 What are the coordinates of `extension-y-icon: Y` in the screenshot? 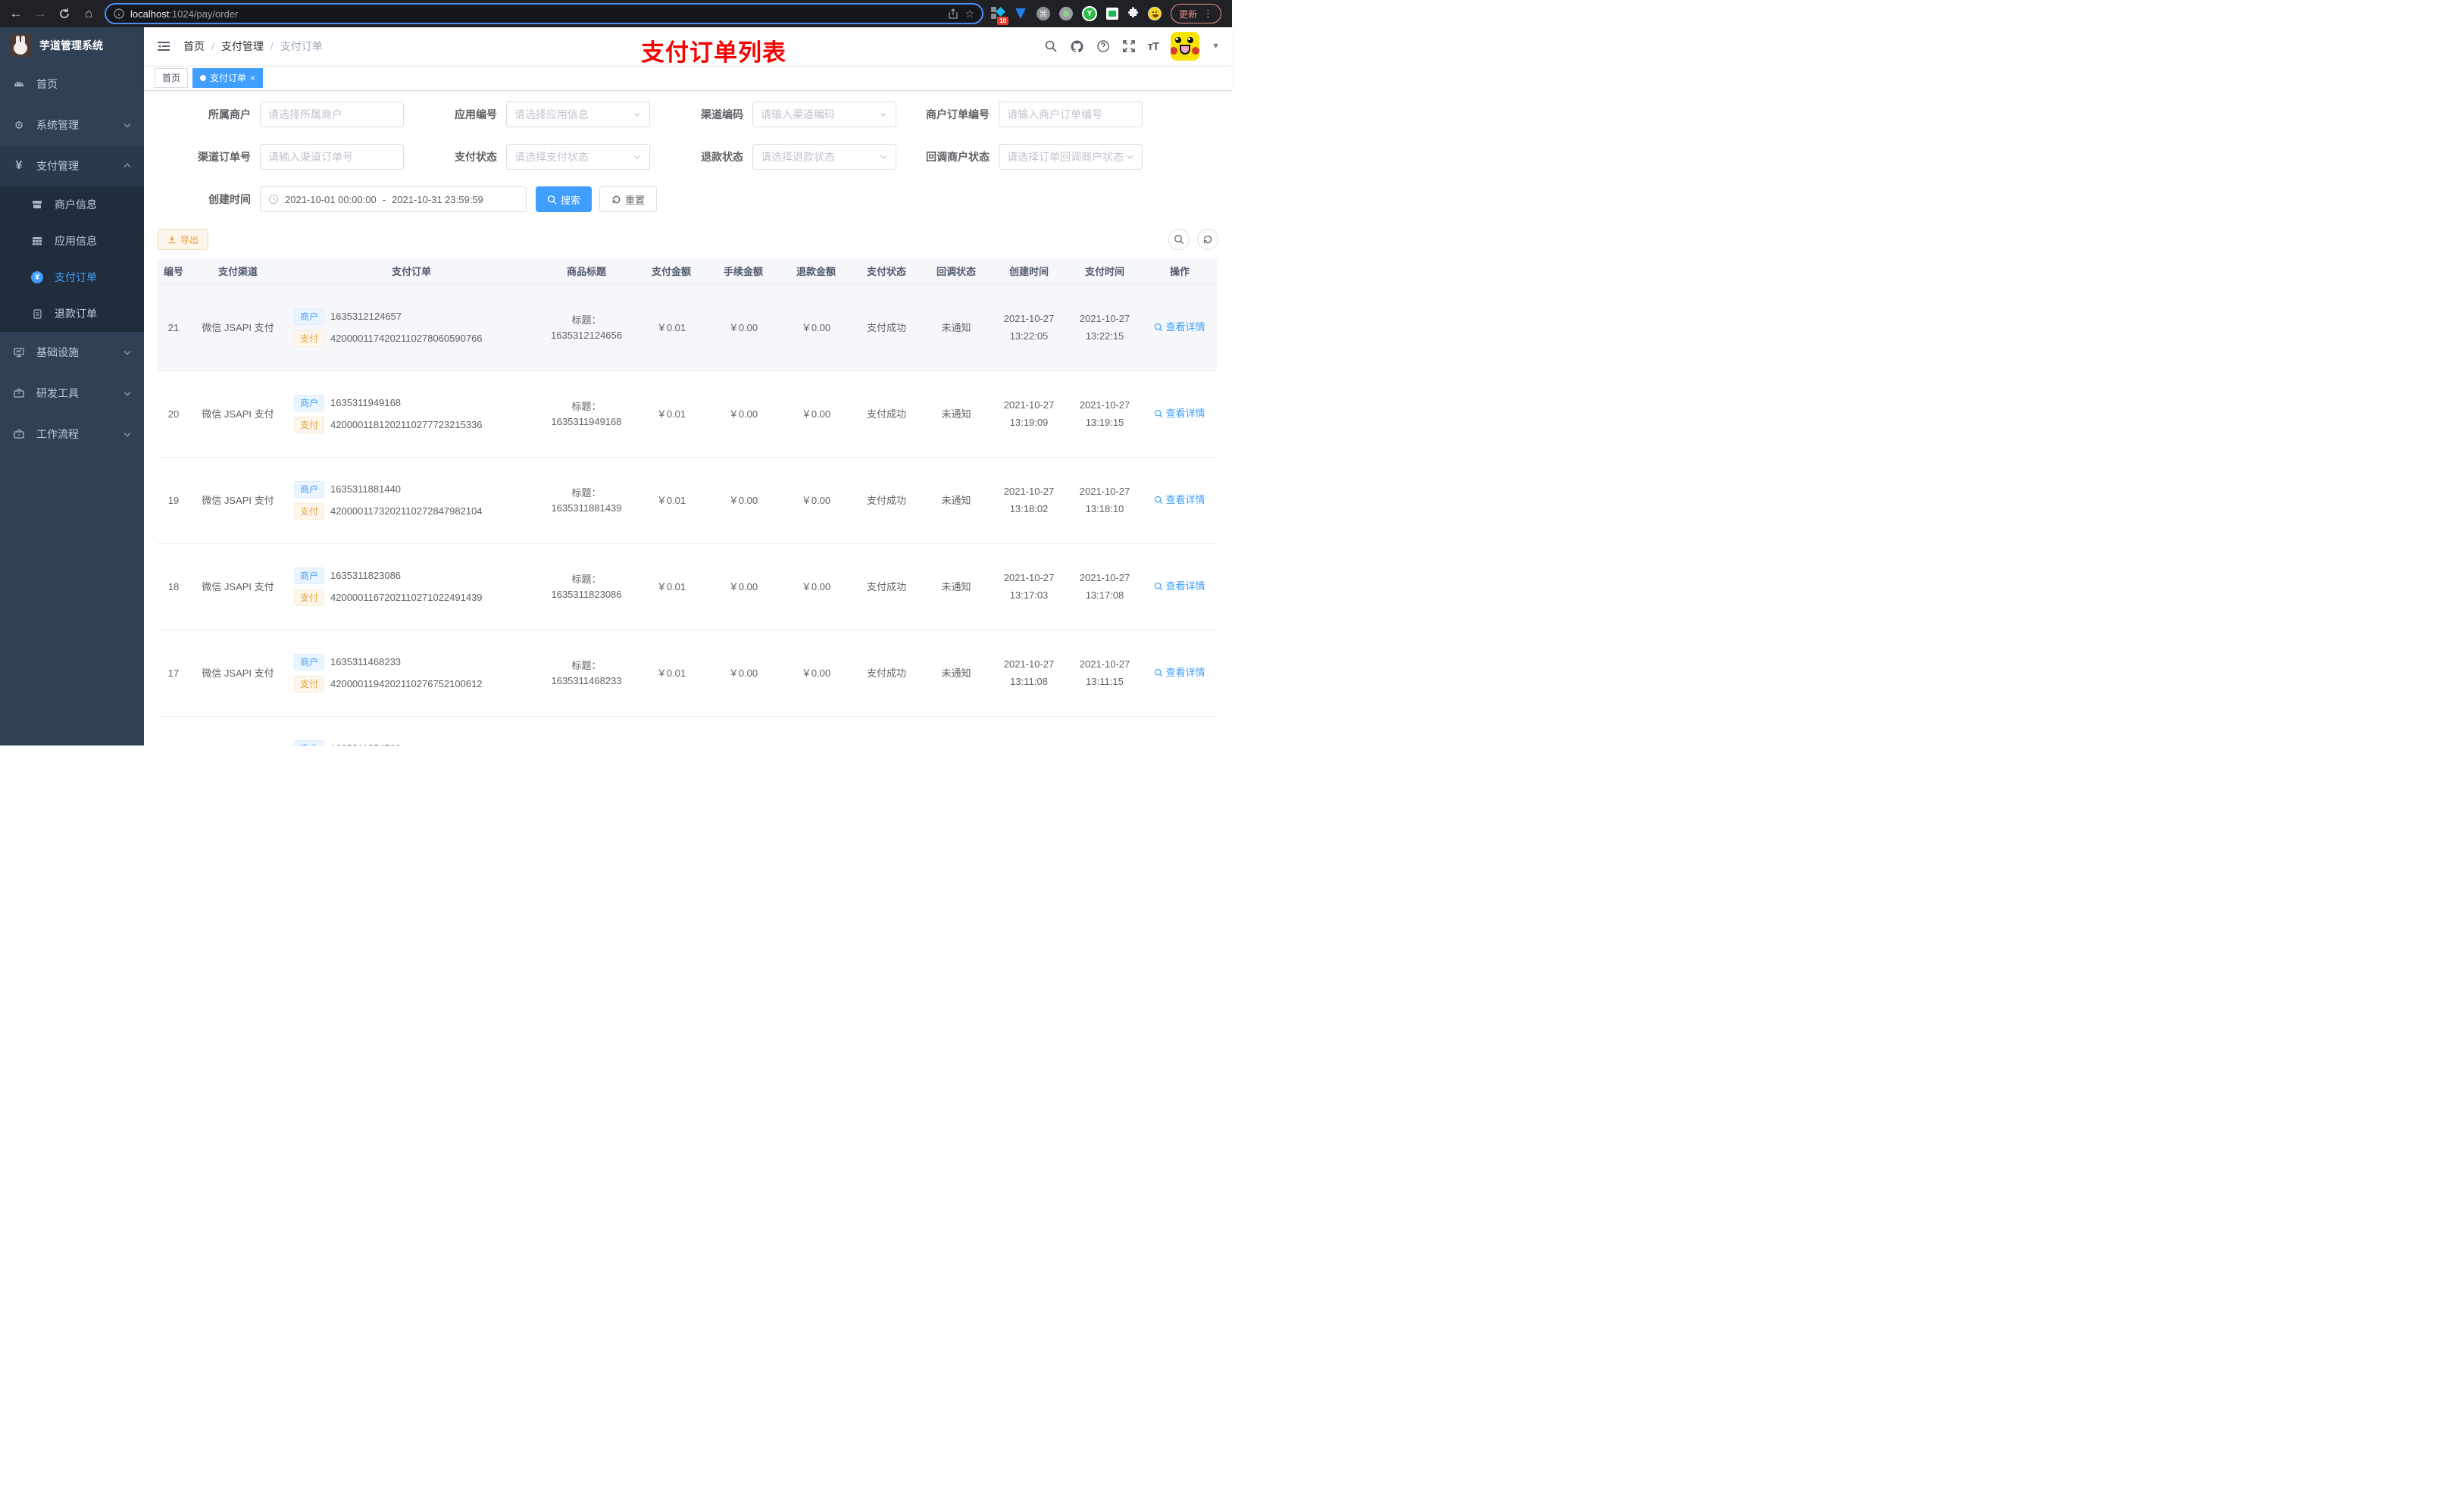 It's located at (1089, 13).